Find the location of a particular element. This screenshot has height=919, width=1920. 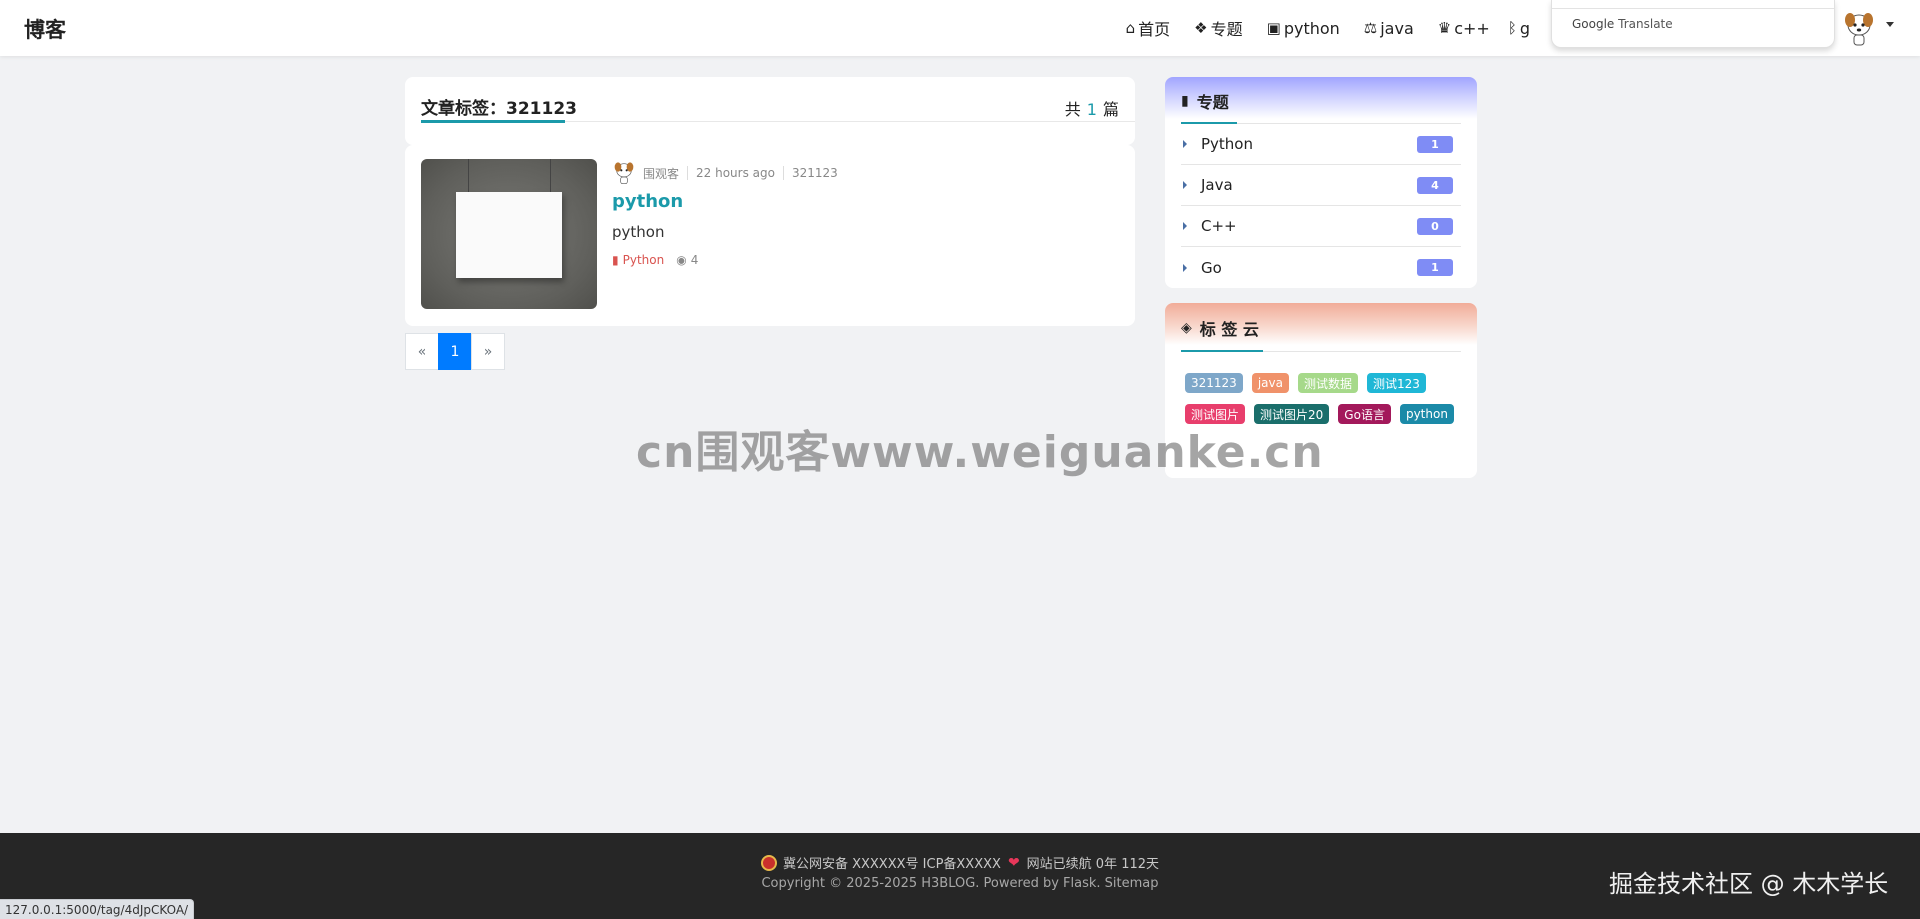

police-badge-icon is located at coordinates (768, 862).